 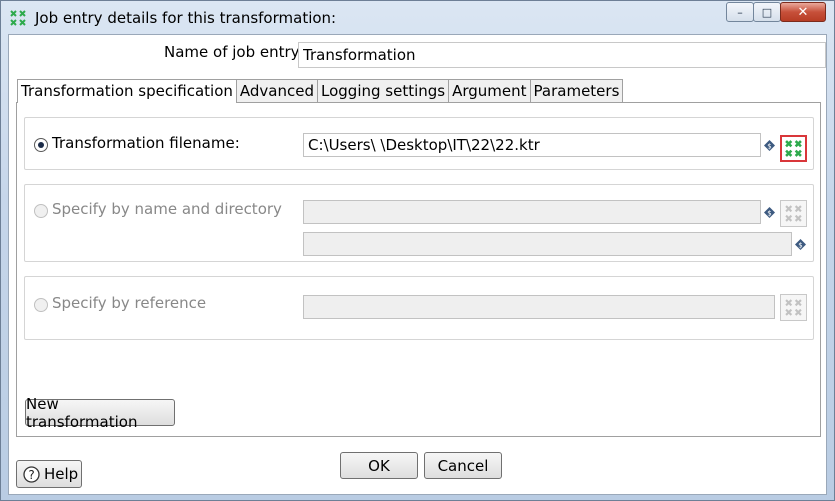 I want to click on help-icon: ?, so click(x=31, y=474).